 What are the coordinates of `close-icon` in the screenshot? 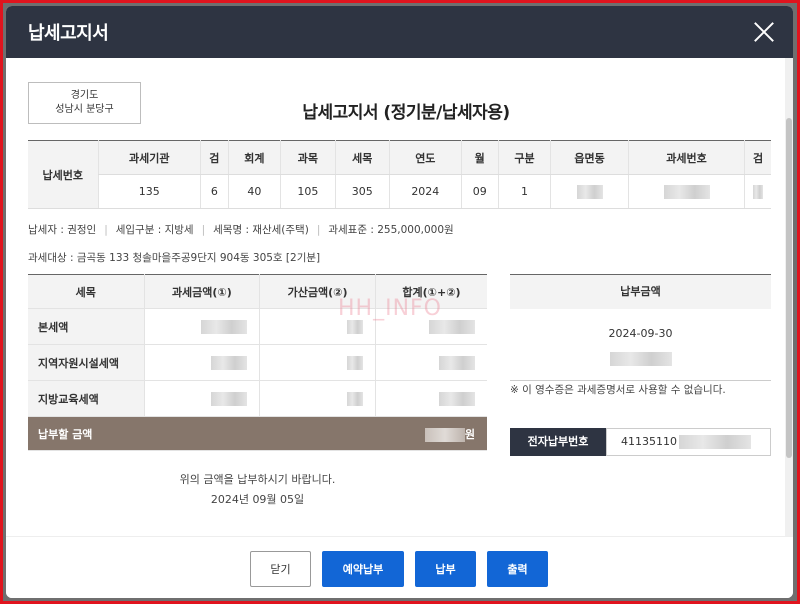 It's located at (764, 32).